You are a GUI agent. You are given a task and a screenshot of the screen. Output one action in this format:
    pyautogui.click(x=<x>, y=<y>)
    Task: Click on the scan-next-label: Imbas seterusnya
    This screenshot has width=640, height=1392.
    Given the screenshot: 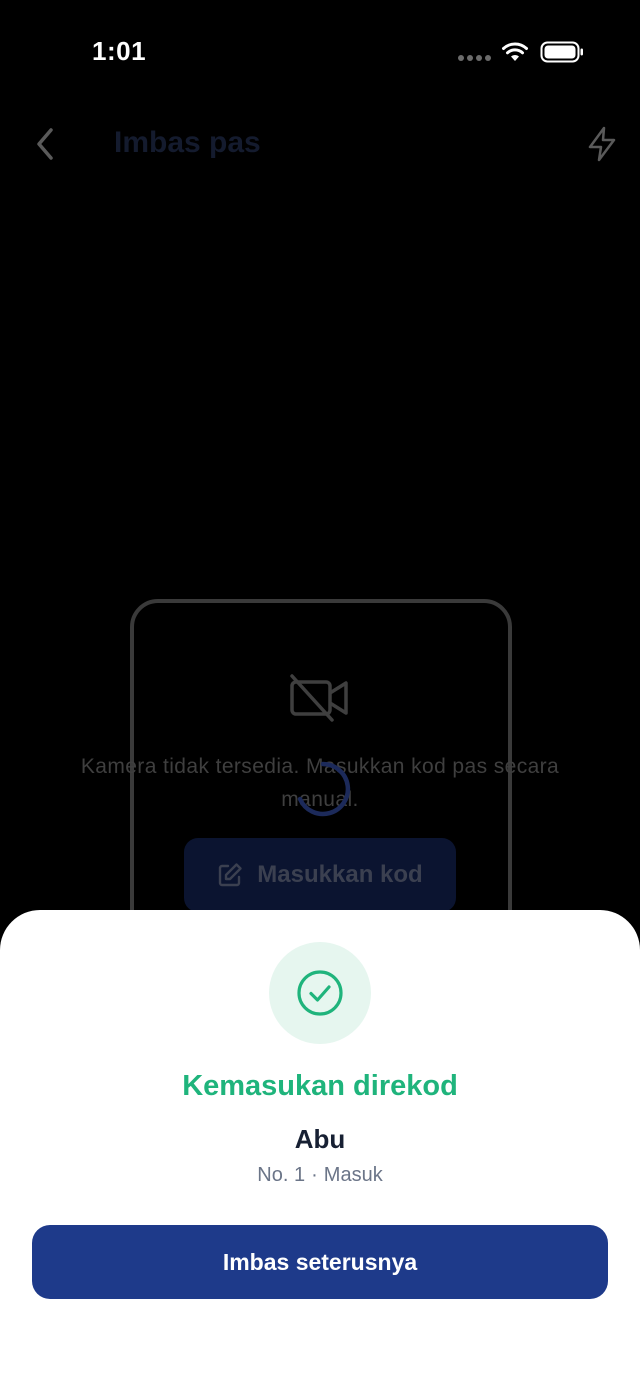 What is the action you would take?
    pyautogui.click(x=320, y=1261)
    